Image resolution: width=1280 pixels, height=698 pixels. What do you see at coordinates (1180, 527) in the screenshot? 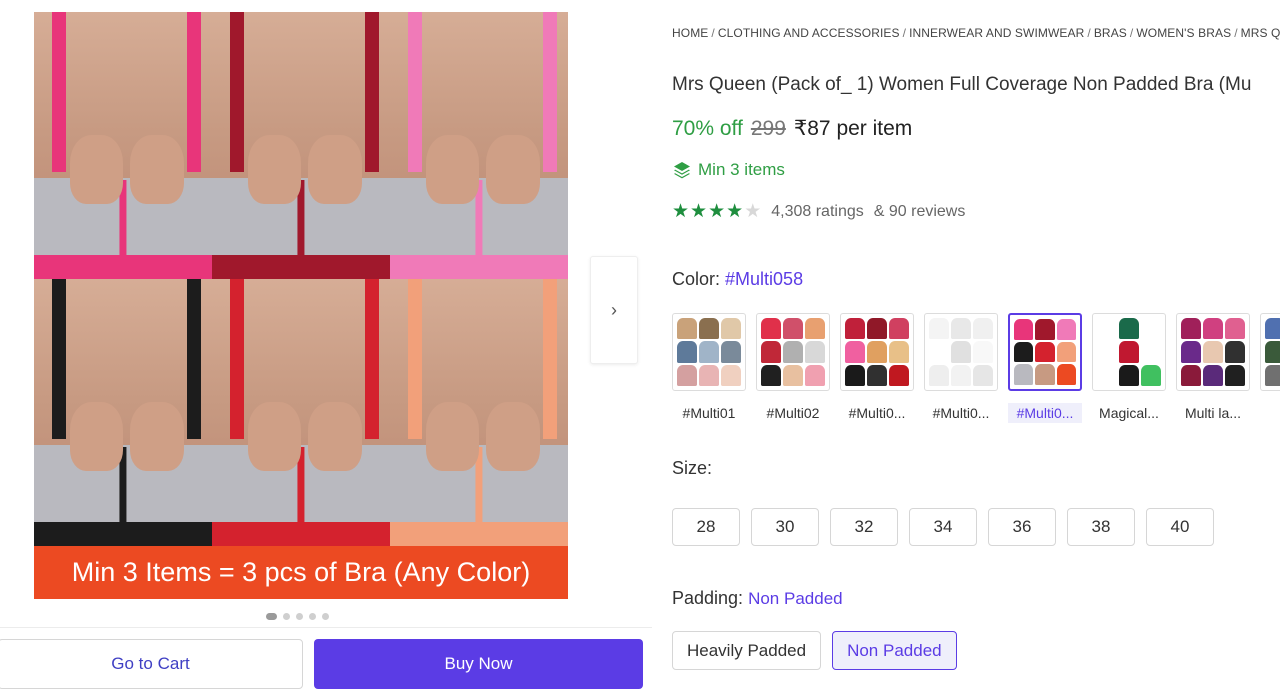
I see `size-option: 40` at bounding box center [1180, 527].